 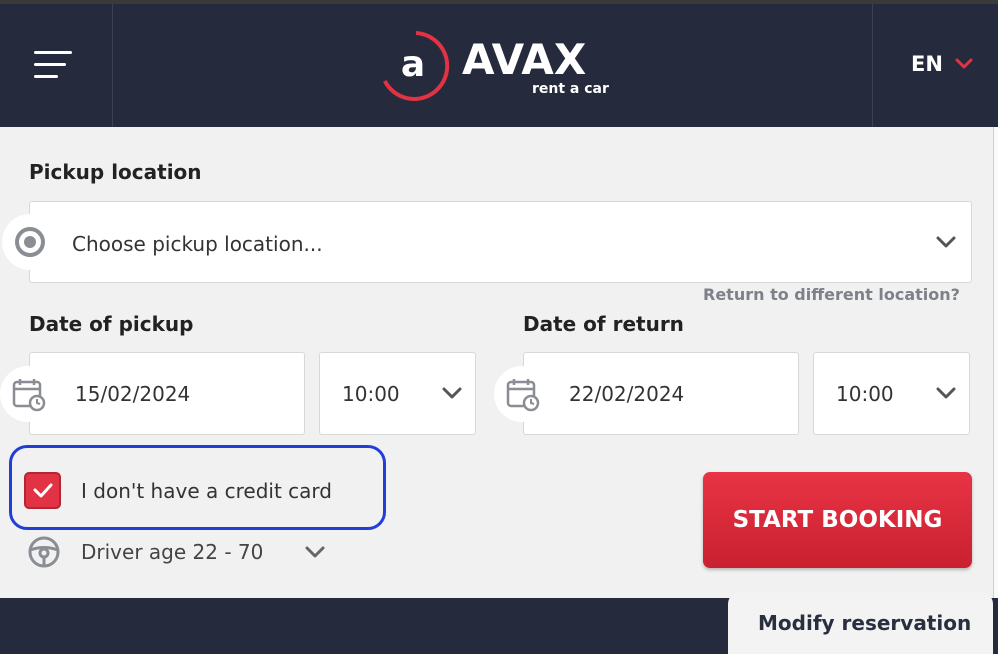 I want to click on driver-age-select: Driver age 22 - 70, so click(x=172, y=552).